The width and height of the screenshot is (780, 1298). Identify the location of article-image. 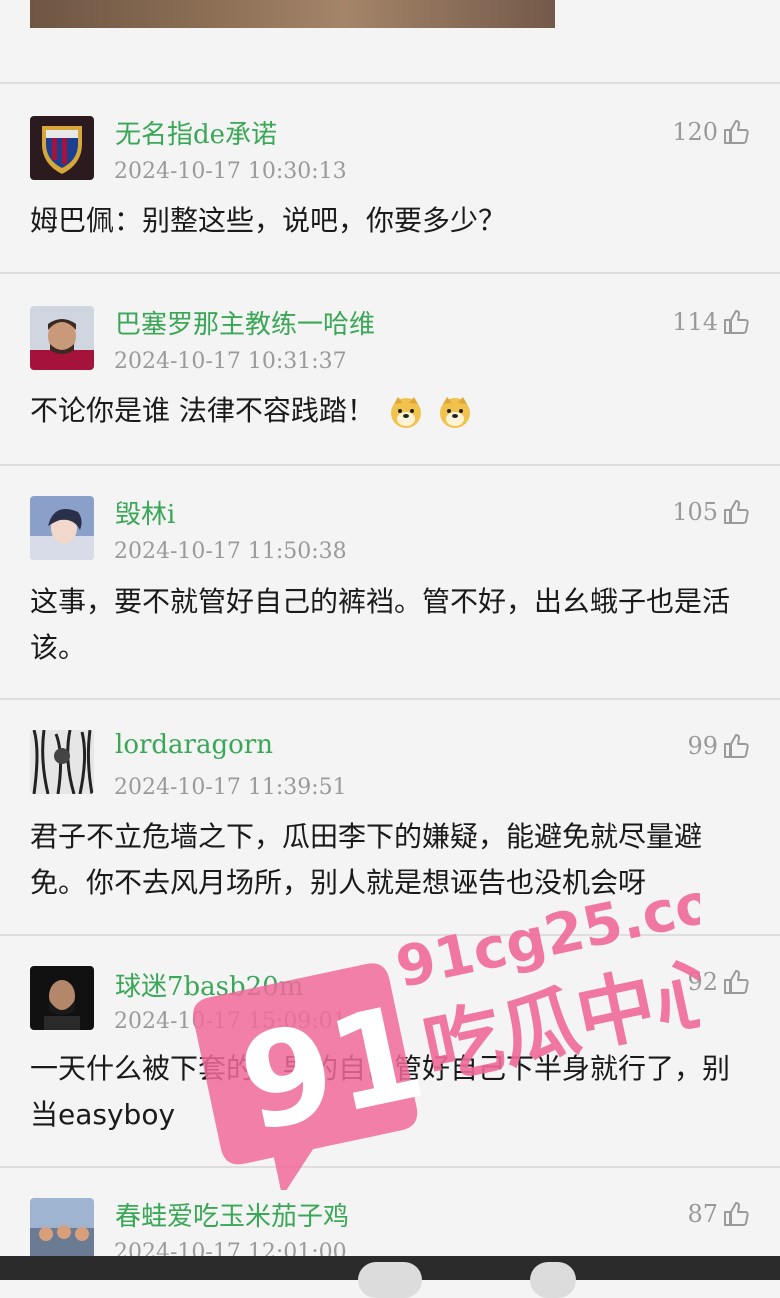
(292, 14).